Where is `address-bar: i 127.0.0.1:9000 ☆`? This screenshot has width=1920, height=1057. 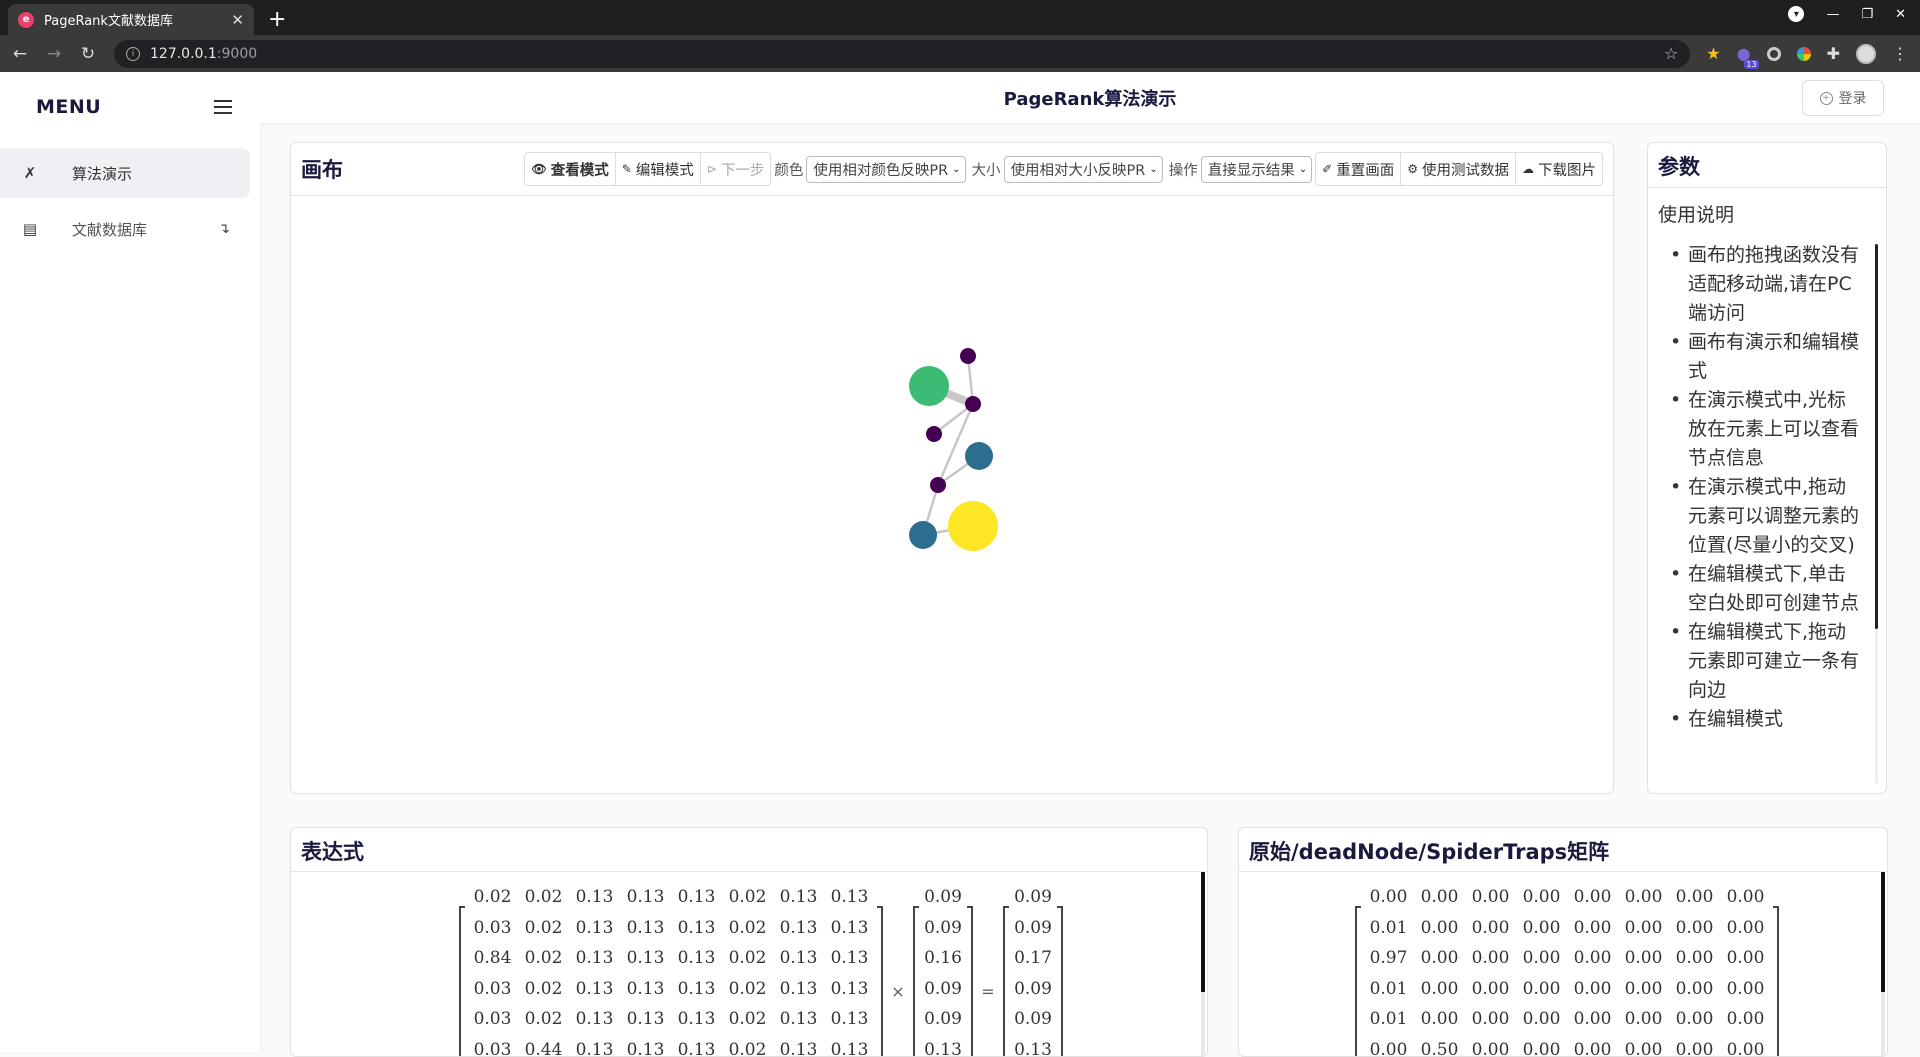
address-bar: i 127.0.0.1:9000 ☆ is located at coordinates (902, 54).